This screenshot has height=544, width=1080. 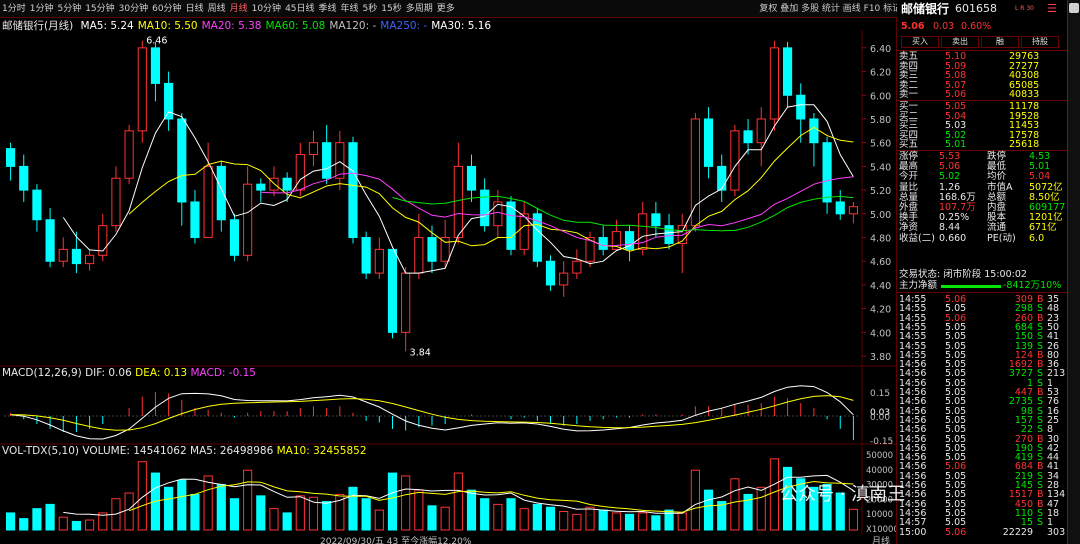 I want to click on bid-row: 买四 5.02 17578, so click(x=982, y=135).